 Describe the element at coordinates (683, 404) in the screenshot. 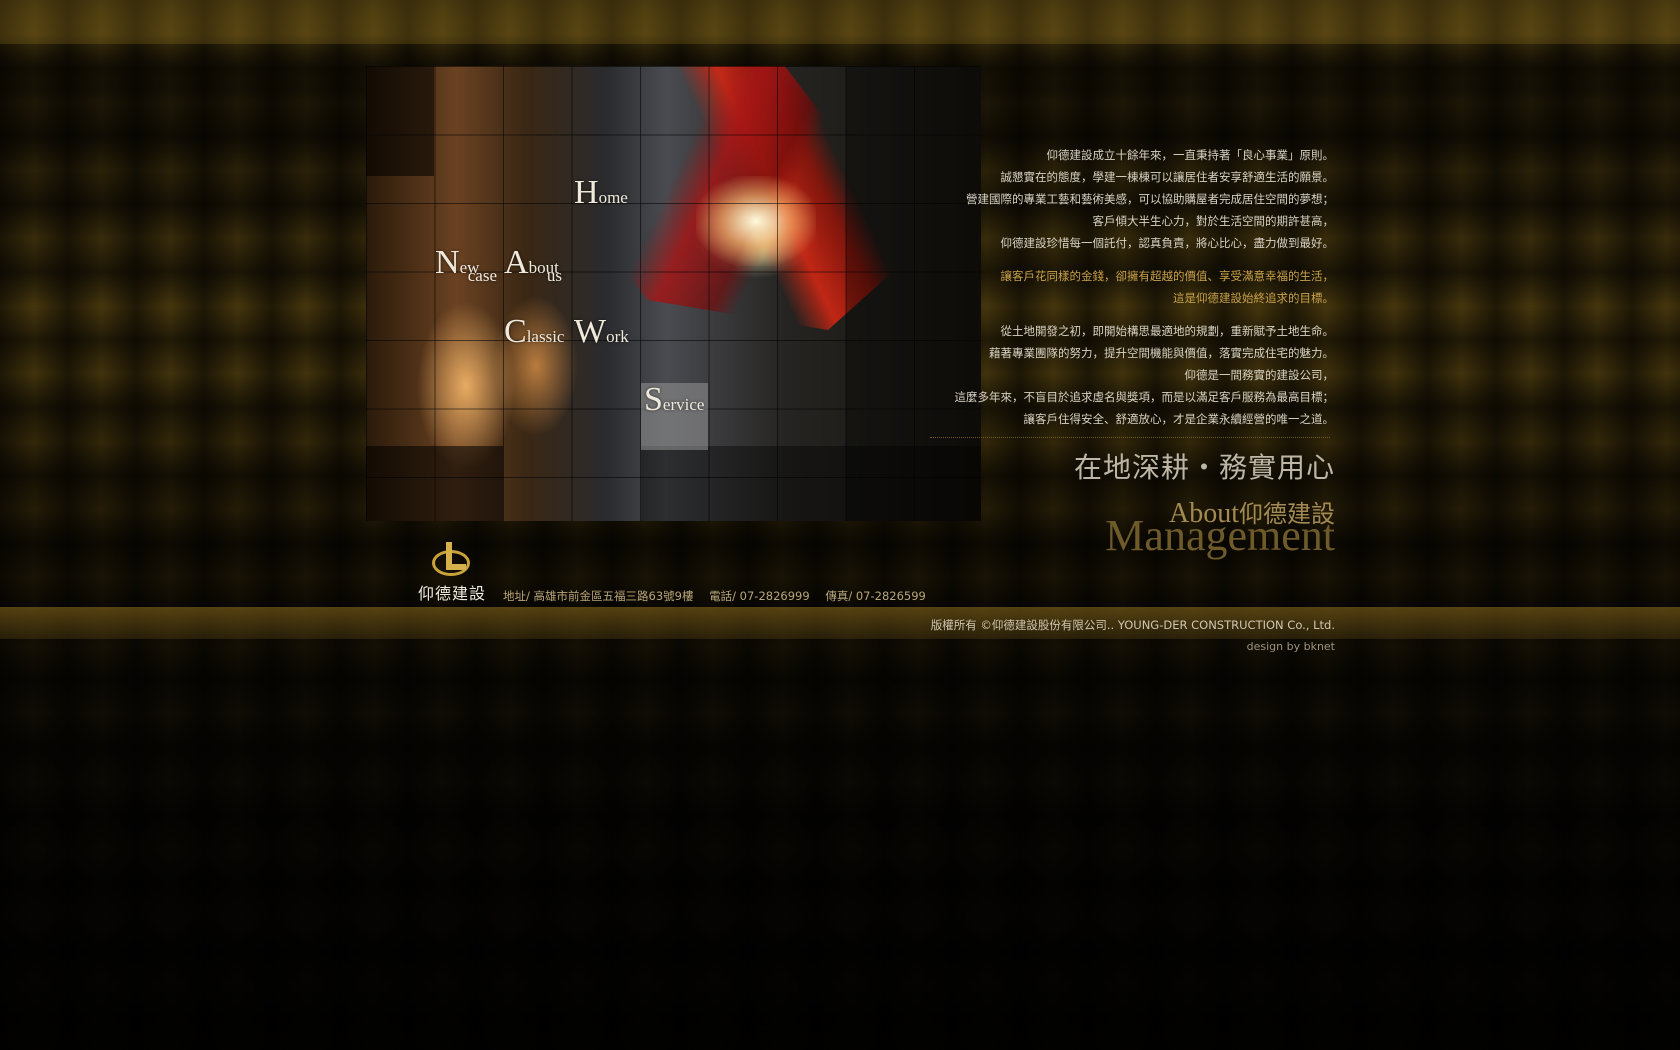

I see `nav-service-rest: ervice` at that location.